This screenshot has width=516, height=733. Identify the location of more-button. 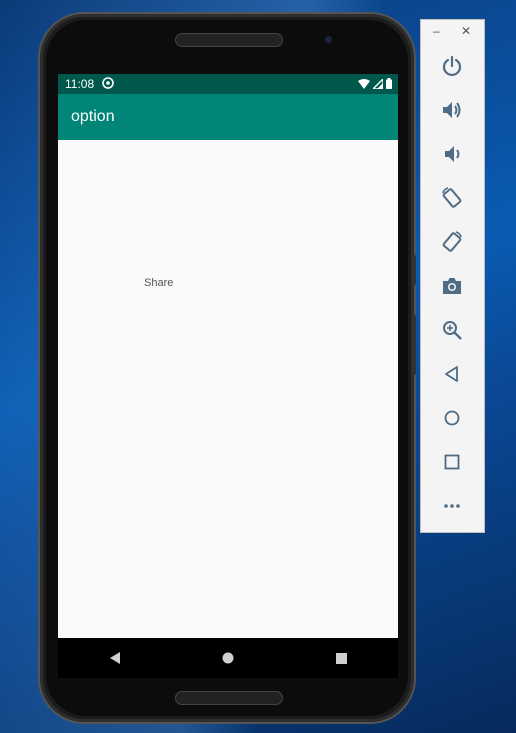
(452, 506).